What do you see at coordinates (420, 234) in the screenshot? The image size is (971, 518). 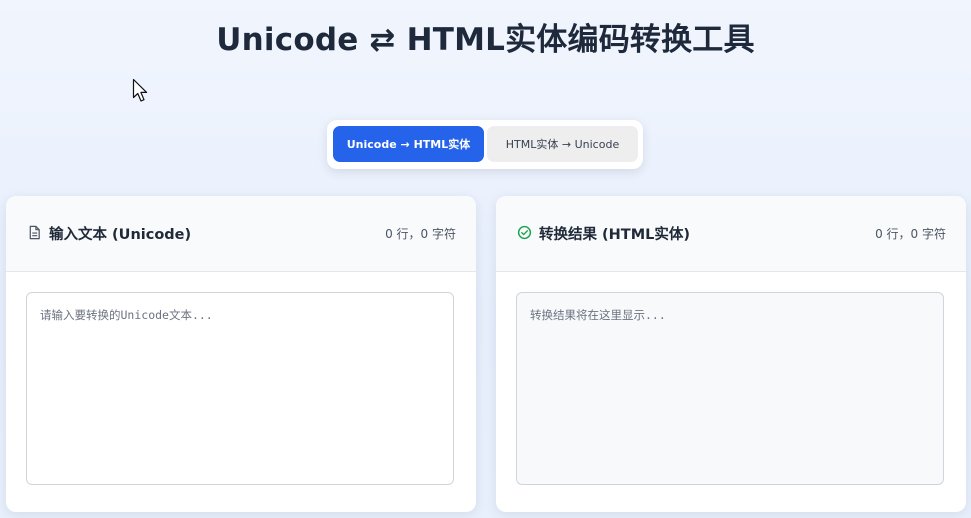 I see `input-line-char-count: 0 行，0 字符` at bounding box center [420, 234].